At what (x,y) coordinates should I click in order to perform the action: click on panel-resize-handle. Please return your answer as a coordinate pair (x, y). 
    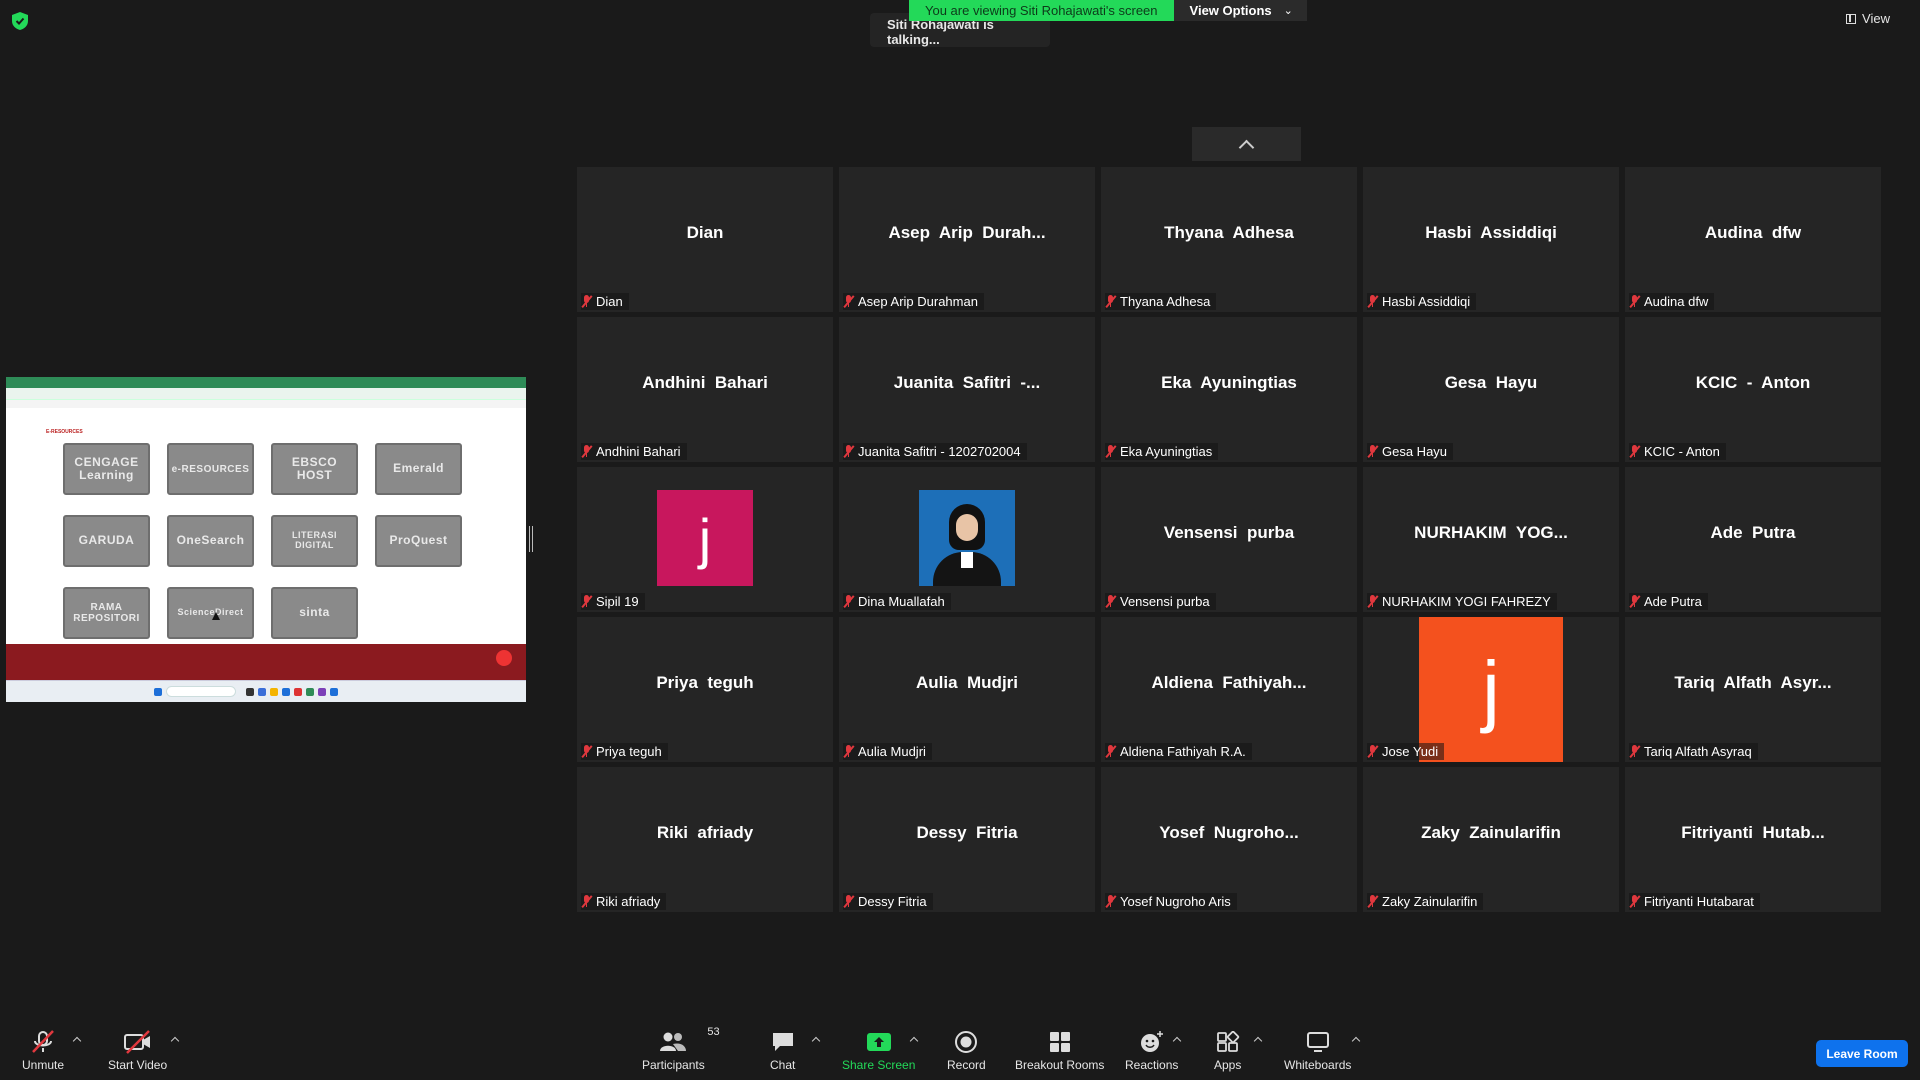
    Looking at the image, I should click on (531, 539).